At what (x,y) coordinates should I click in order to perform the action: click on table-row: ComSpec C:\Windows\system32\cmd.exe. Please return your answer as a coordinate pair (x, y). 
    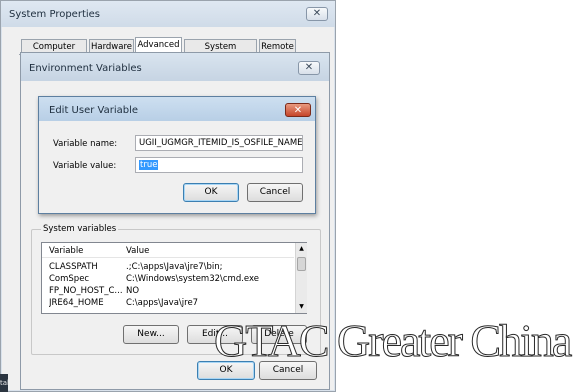
    Looking at the image, I should click on (168, 279).